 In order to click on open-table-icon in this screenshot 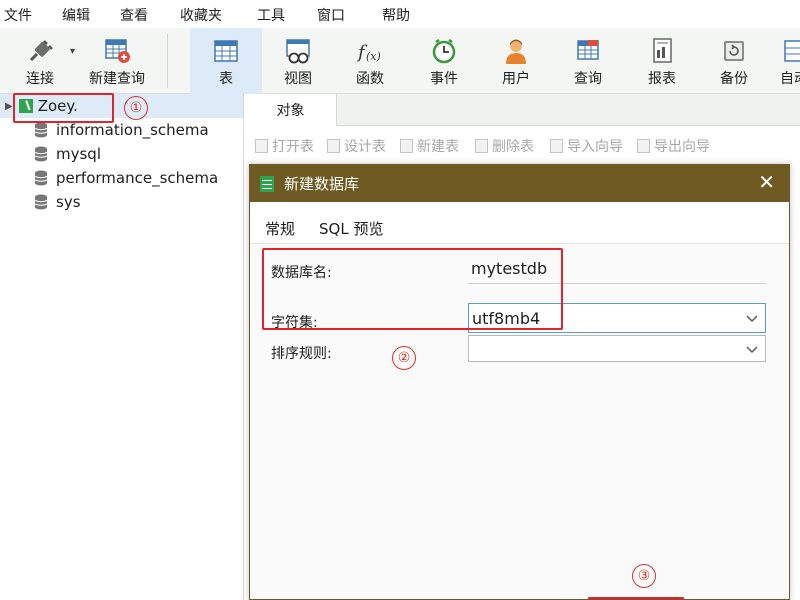, I will do `click(261, 146)`.